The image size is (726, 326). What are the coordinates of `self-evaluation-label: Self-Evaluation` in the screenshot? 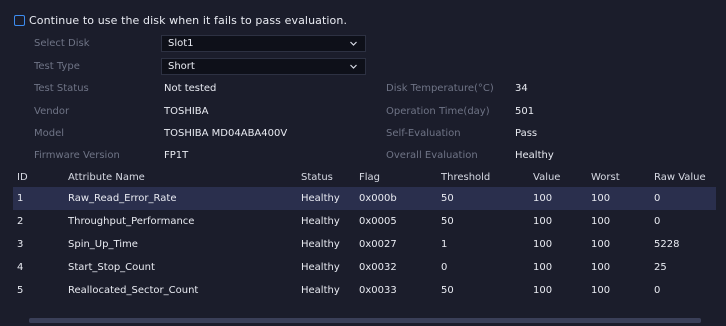 It's located at (423, 133).